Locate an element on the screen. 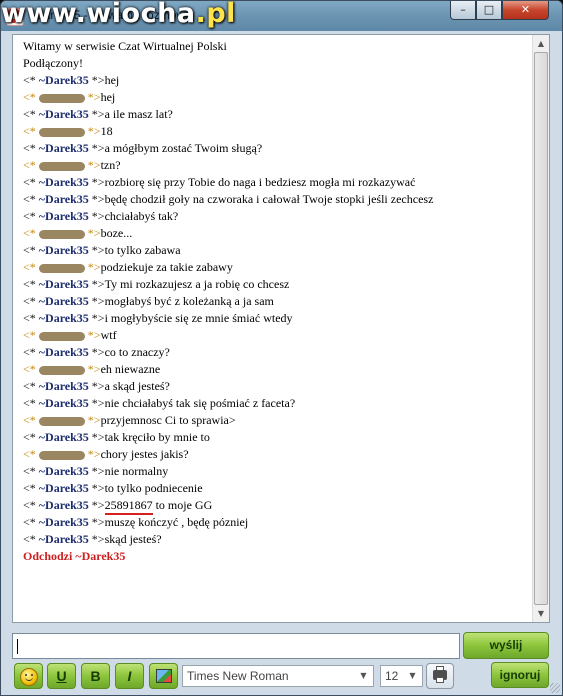 This screenshot has width=563, height=696. intro-line: Witamy w serwisie Czat Wirtualnej Polski is located at coordinates (125, 46).